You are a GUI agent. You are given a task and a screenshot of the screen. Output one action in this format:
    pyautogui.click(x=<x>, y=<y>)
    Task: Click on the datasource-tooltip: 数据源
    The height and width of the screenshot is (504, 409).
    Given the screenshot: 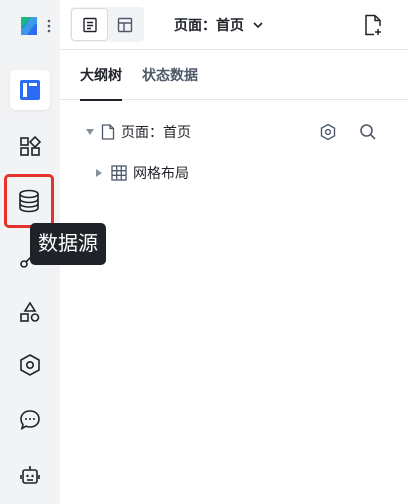 What is the action you would take?
    pyautogui.click(x=68, y=244)
    